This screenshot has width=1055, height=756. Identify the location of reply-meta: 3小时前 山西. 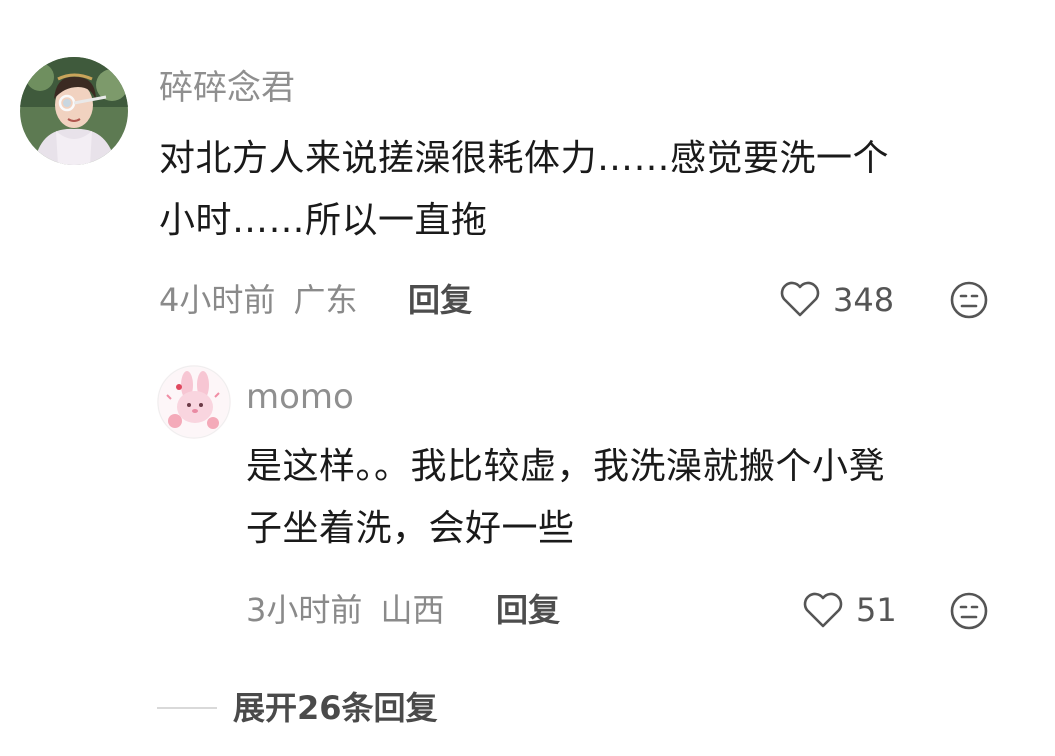
(345, 610).